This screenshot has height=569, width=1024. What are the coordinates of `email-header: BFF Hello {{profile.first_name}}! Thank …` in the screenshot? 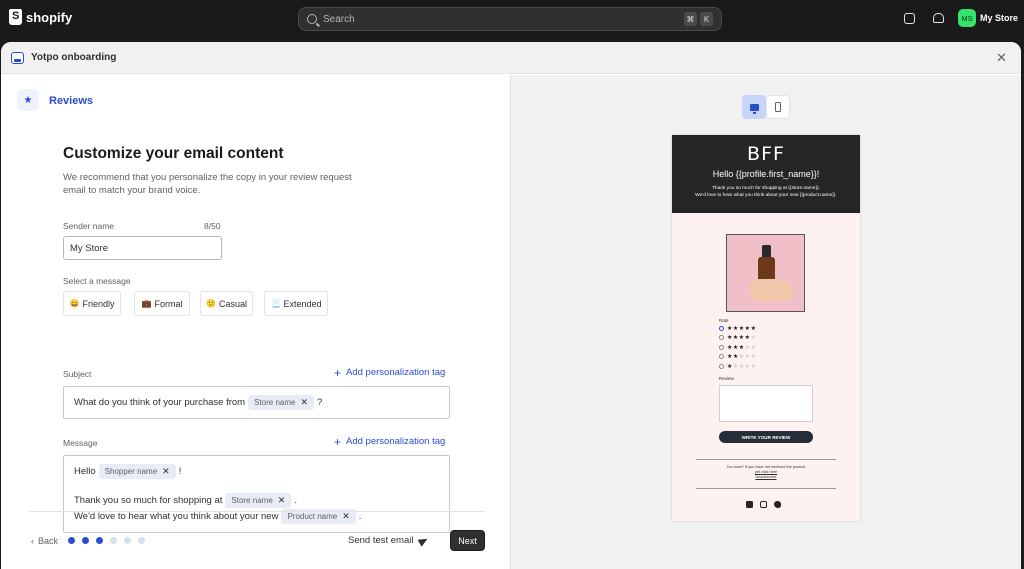 It's located at (766, 174).